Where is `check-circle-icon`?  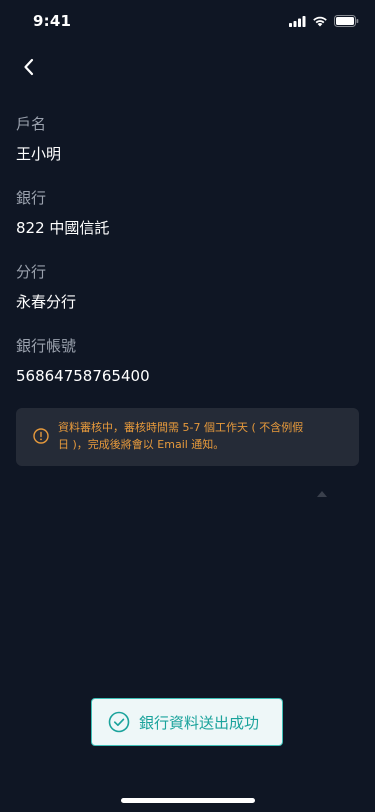 check-circle-icon is located at coordinates (119, 722).